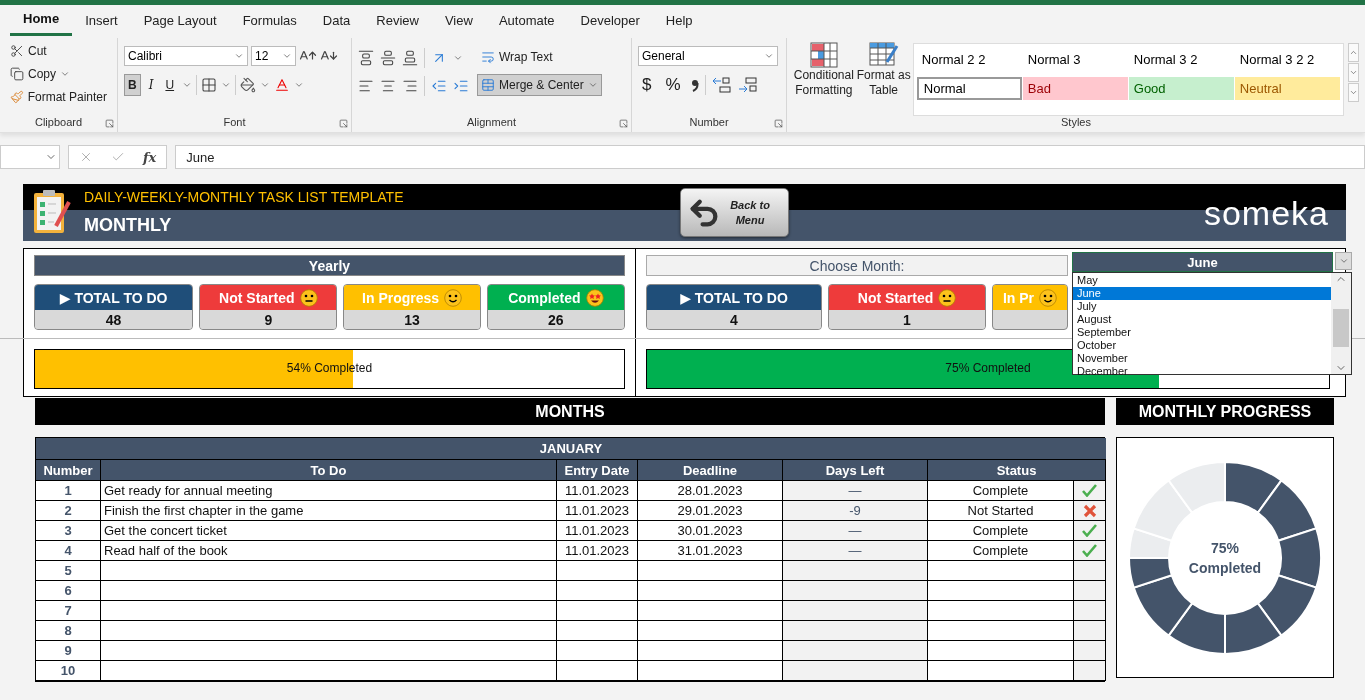 The image size is (1365, 700). What do you see at coordinates (610, 20) in the screenshot?
I see `ribbon-tab: Developer` at bounding box center [610, 20].